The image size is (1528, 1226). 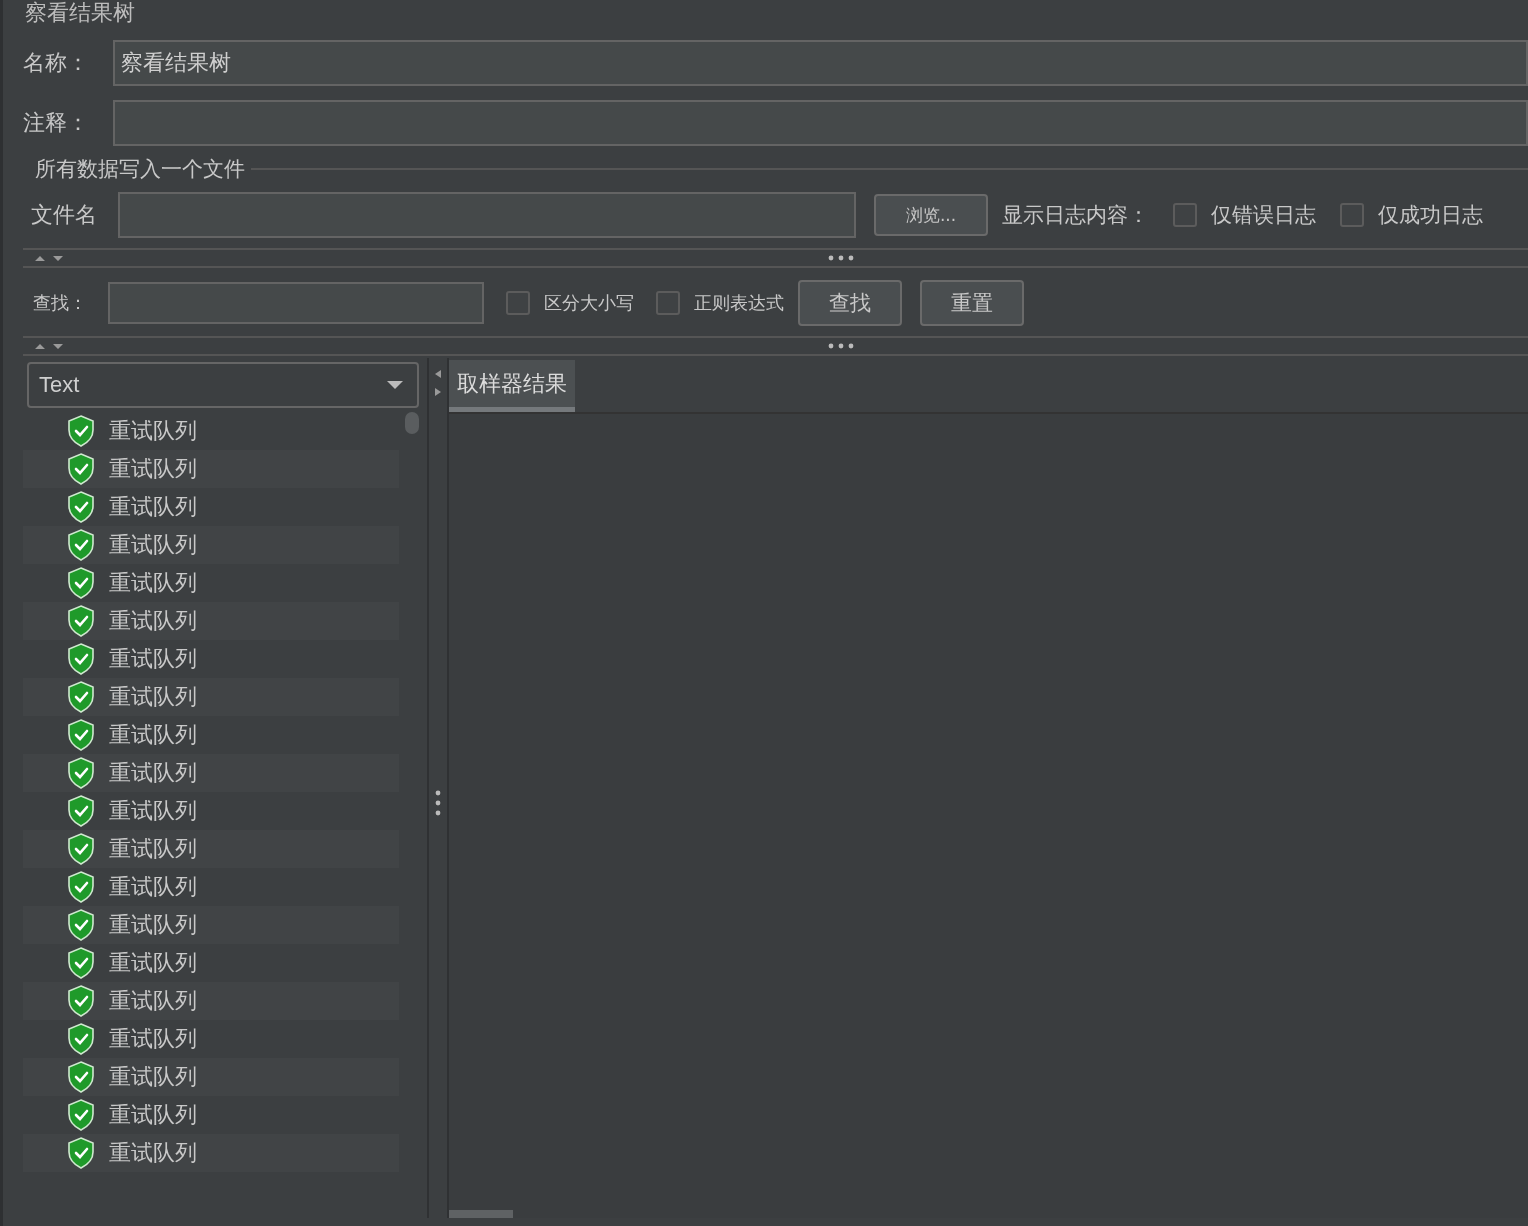 What do you see at coordinates (395, 385) in the screenshot?
I see `dropdown-caret-icon` at bounding box center [395, 385].